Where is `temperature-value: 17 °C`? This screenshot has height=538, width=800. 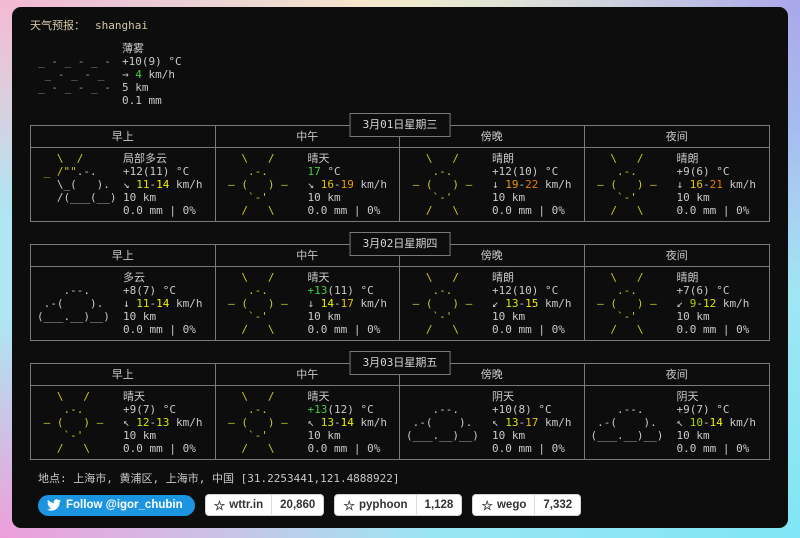 temperature-value: 17 °C is located at coordinates (324, 171).